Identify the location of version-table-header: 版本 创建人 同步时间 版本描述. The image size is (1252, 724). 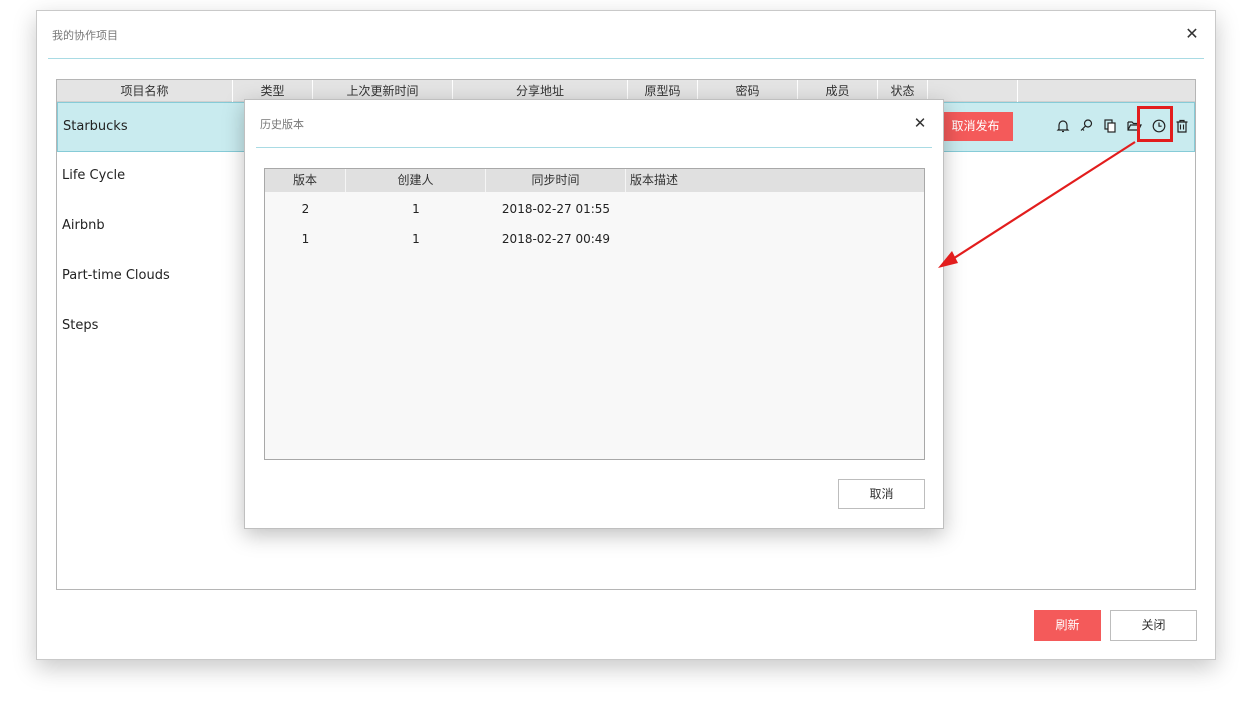
(594, 180).